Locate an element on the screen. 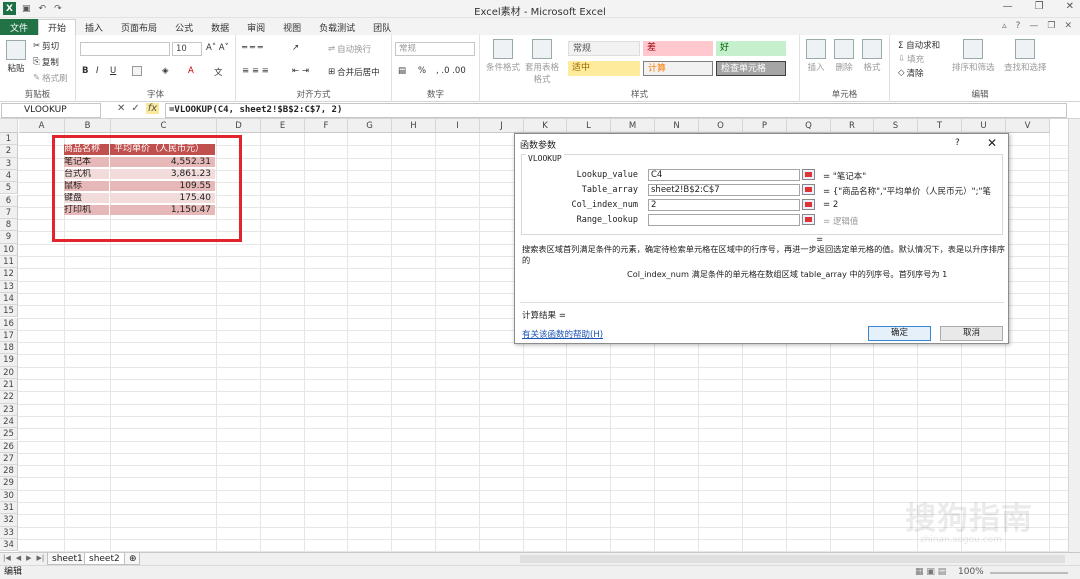 The image size is (1080, 579). horizontal-scrollbar is located at coordinates (792, 559).